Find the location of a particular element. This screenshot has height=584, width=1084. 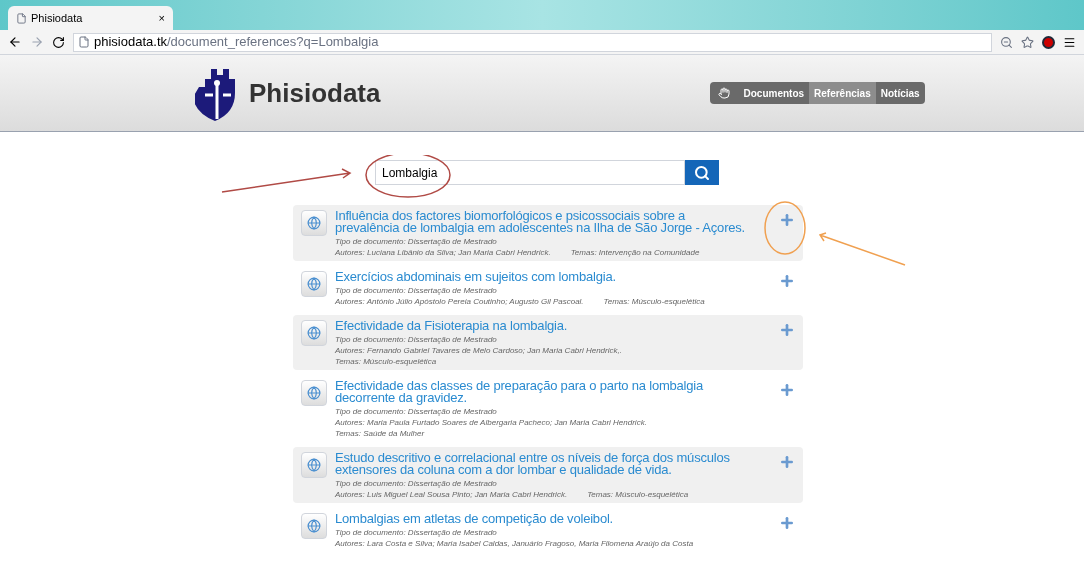

result-meta: Autores: Maria Paula Furtado Soares de Albergaria Pacheco; Jan Maria Cabri Hendrick. is located at coordinates (491, 422).